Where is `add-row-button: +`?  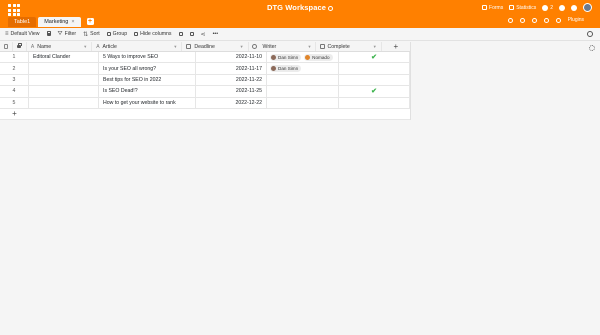
add-row-button: + is located at coordinates (14, 113).